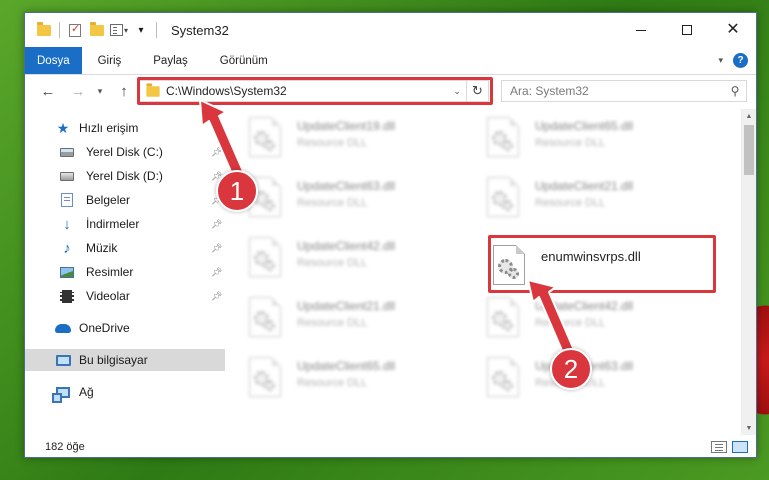 The height and width of the screenshot is (480, 769). I want to click on sidebar-item-network: Ağ, so click(125, 392).